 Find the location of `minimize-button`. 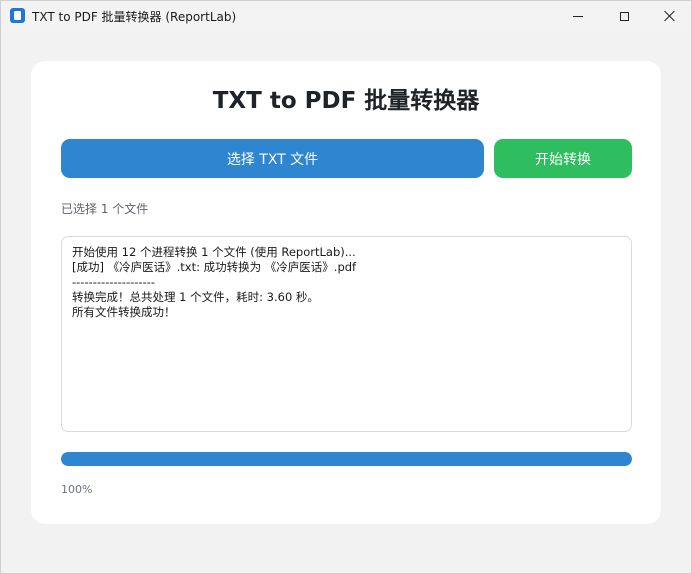

minimize-button is located at coordinates (578, 16).